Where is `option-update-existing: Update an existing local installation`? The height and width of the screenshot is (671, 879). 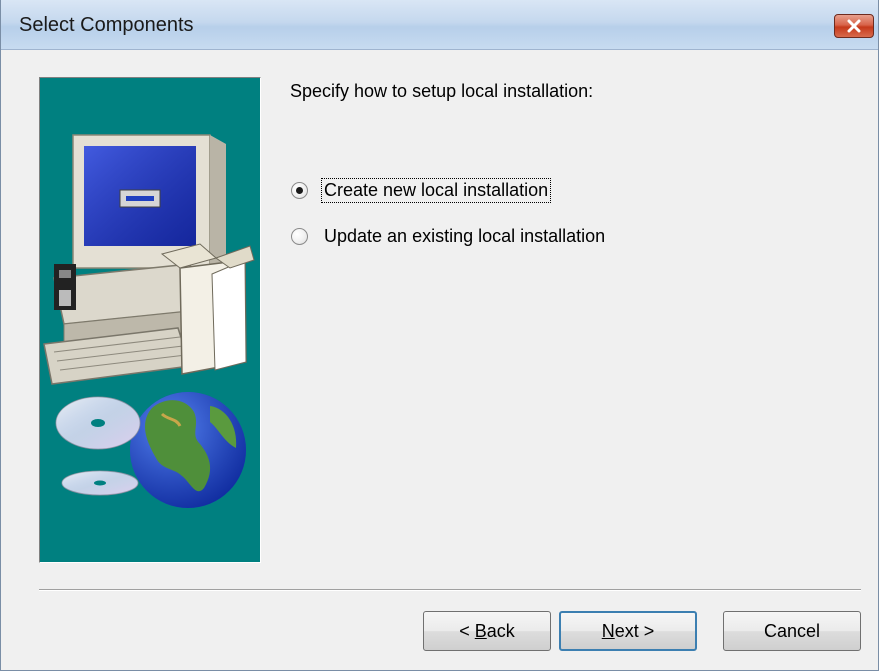
option-update-existing: Update an existing local installation is located at coordinates (449, 236).